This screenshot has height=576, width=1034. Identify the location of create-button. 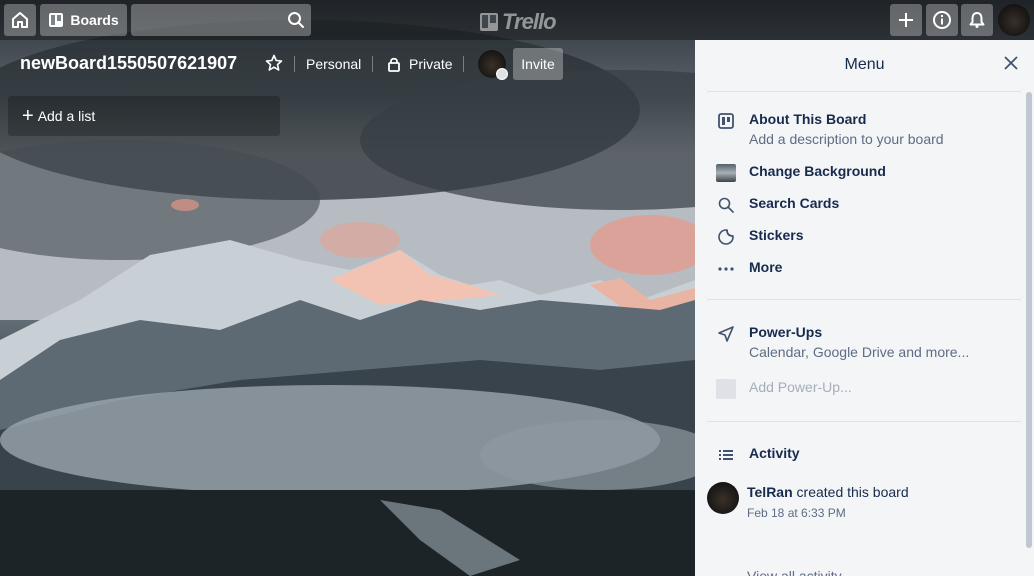
(906, 20).